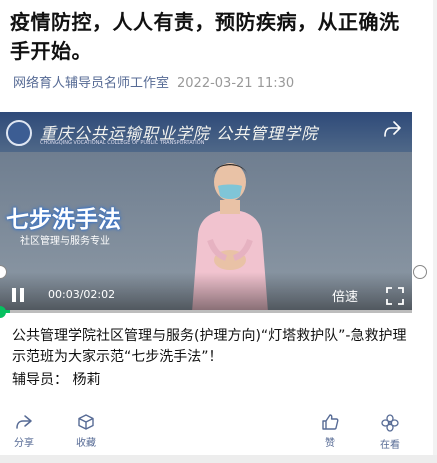  What do you see at coordinates (390, 423) in the screenshot?
I see `flower-icon` at bounding box center [390, 423].